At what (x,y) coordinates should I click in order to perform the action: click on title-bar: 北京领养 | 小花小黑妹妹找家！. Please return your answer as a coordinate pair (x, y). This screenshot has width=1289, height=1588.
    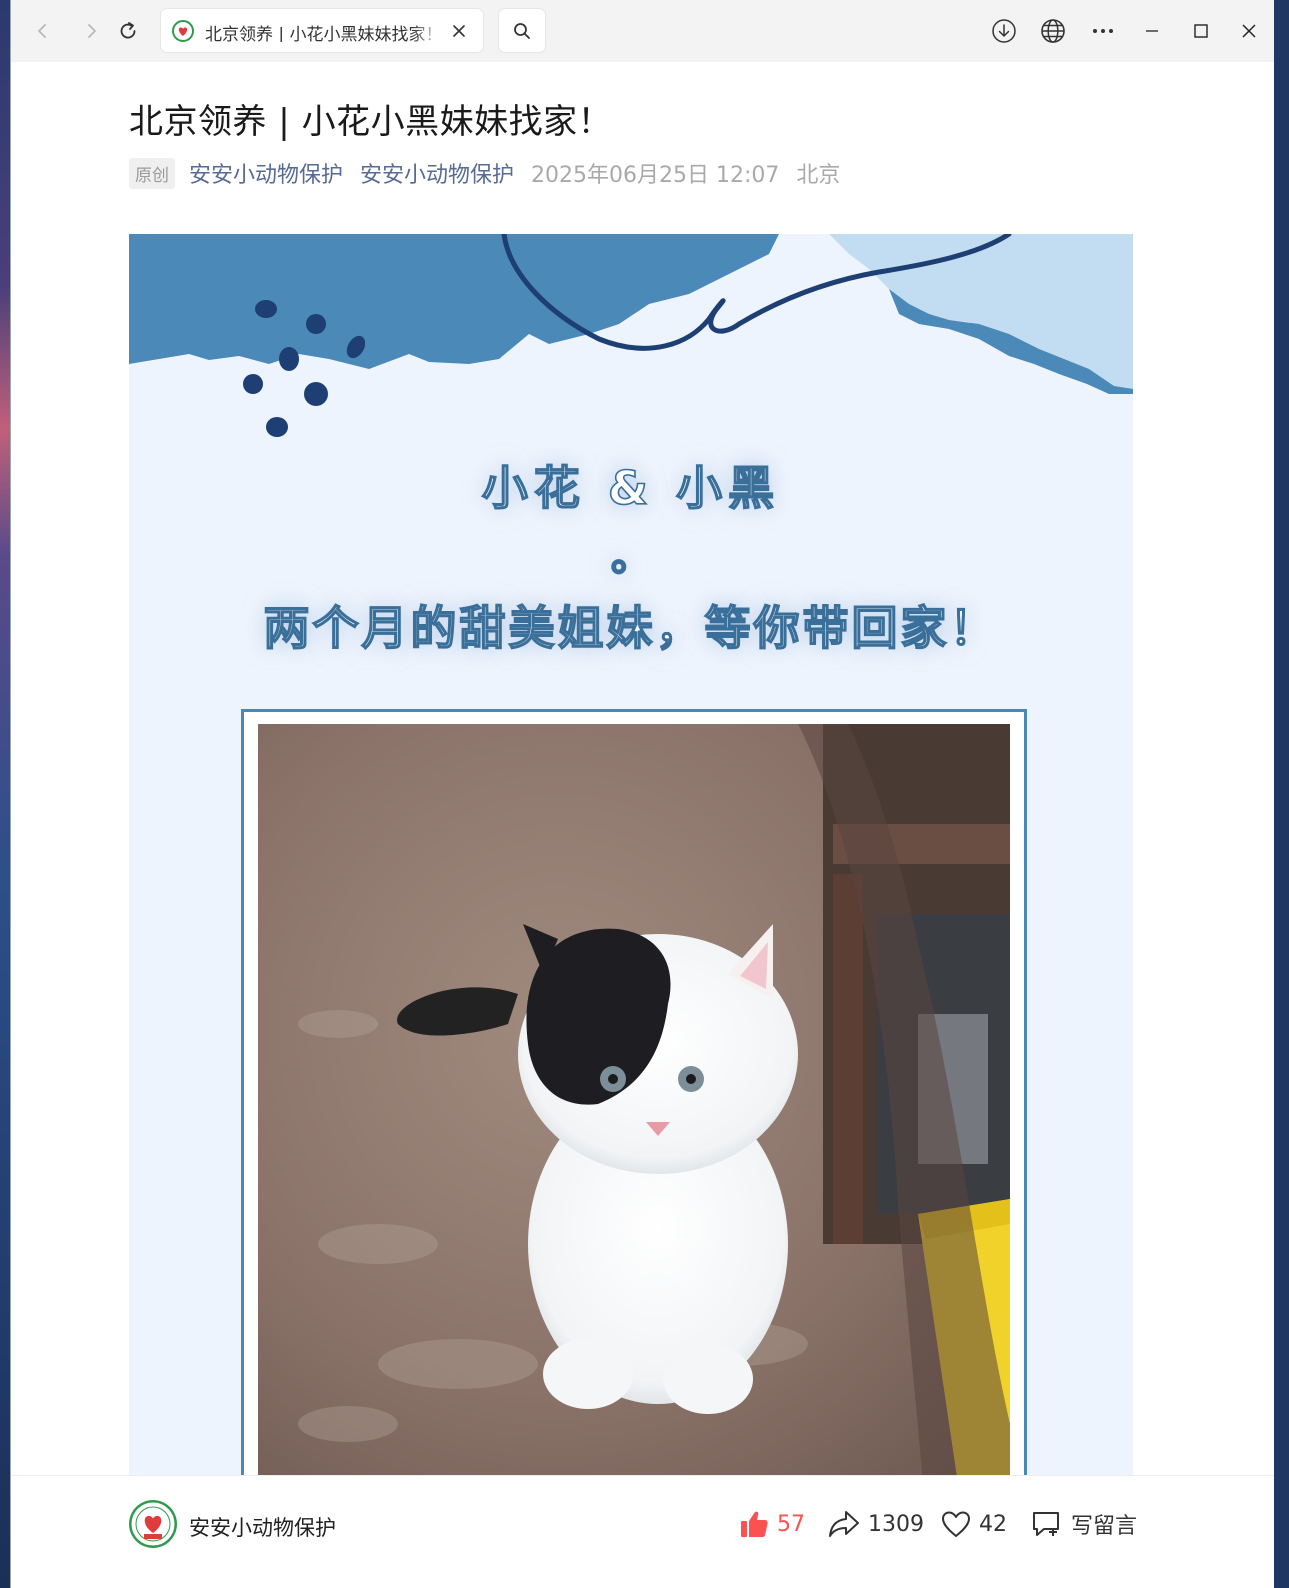
    Looking at the image, I should click on (642, 31).